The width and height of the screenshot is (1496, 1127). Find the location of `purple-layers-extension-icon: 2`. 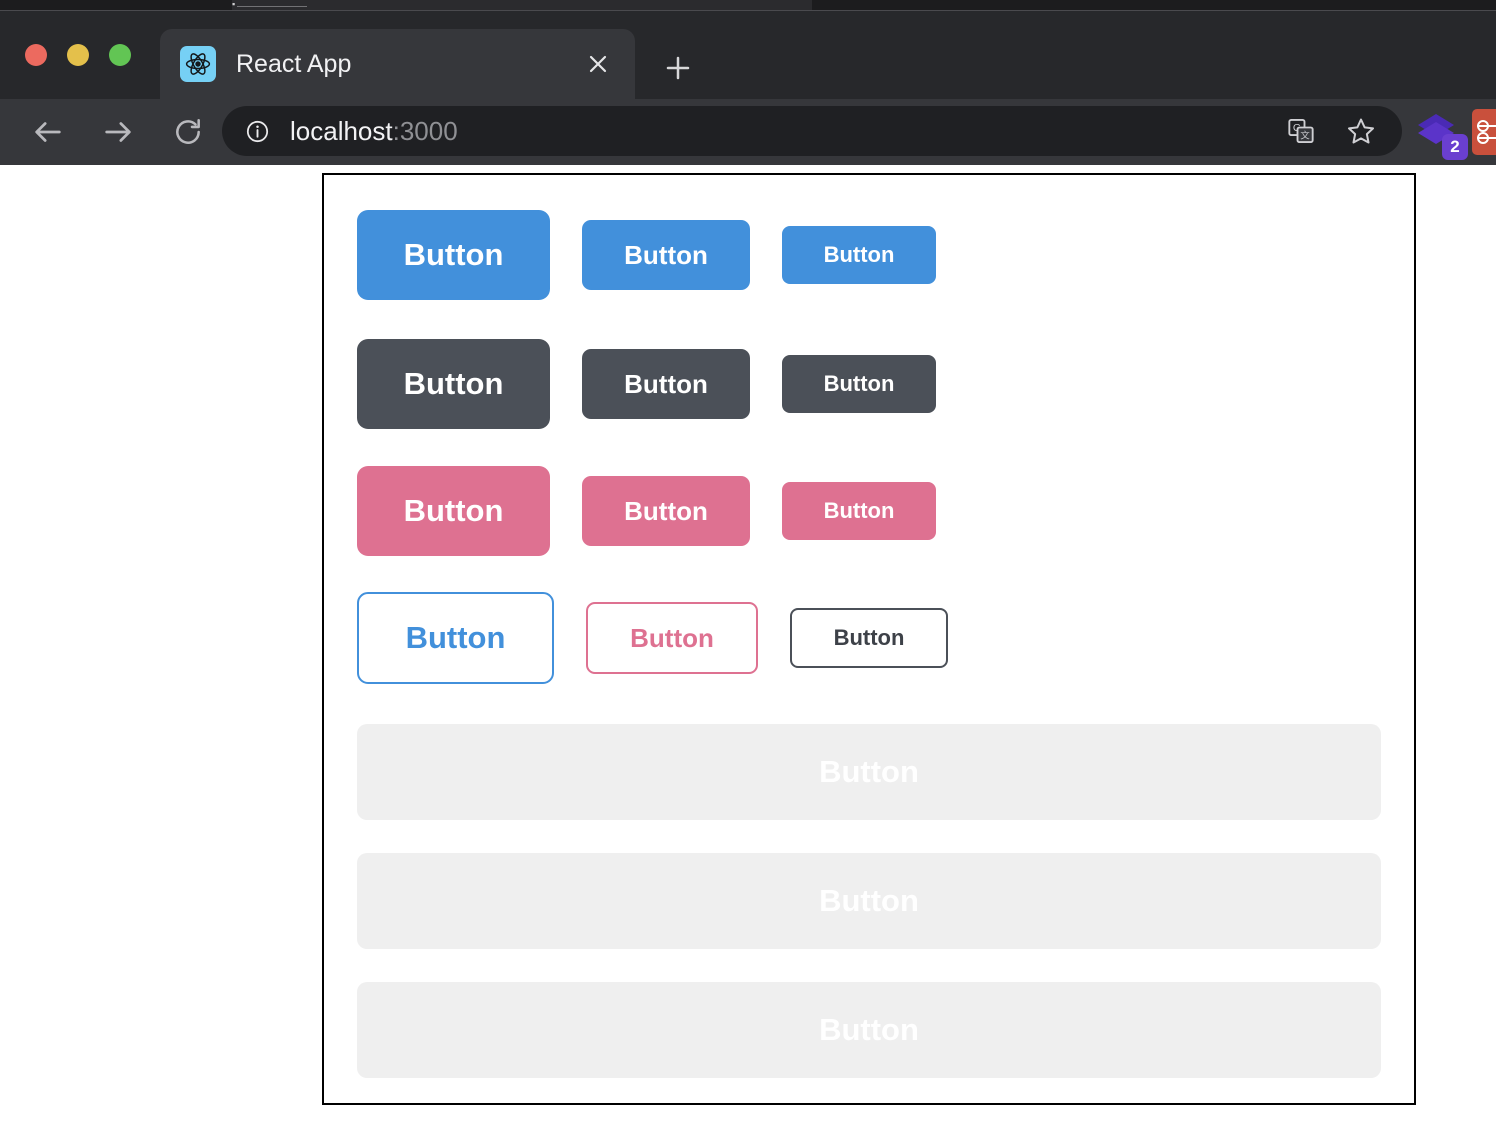

purple-layers-extension-icon: 2 is located at coordinates (1441, 135).